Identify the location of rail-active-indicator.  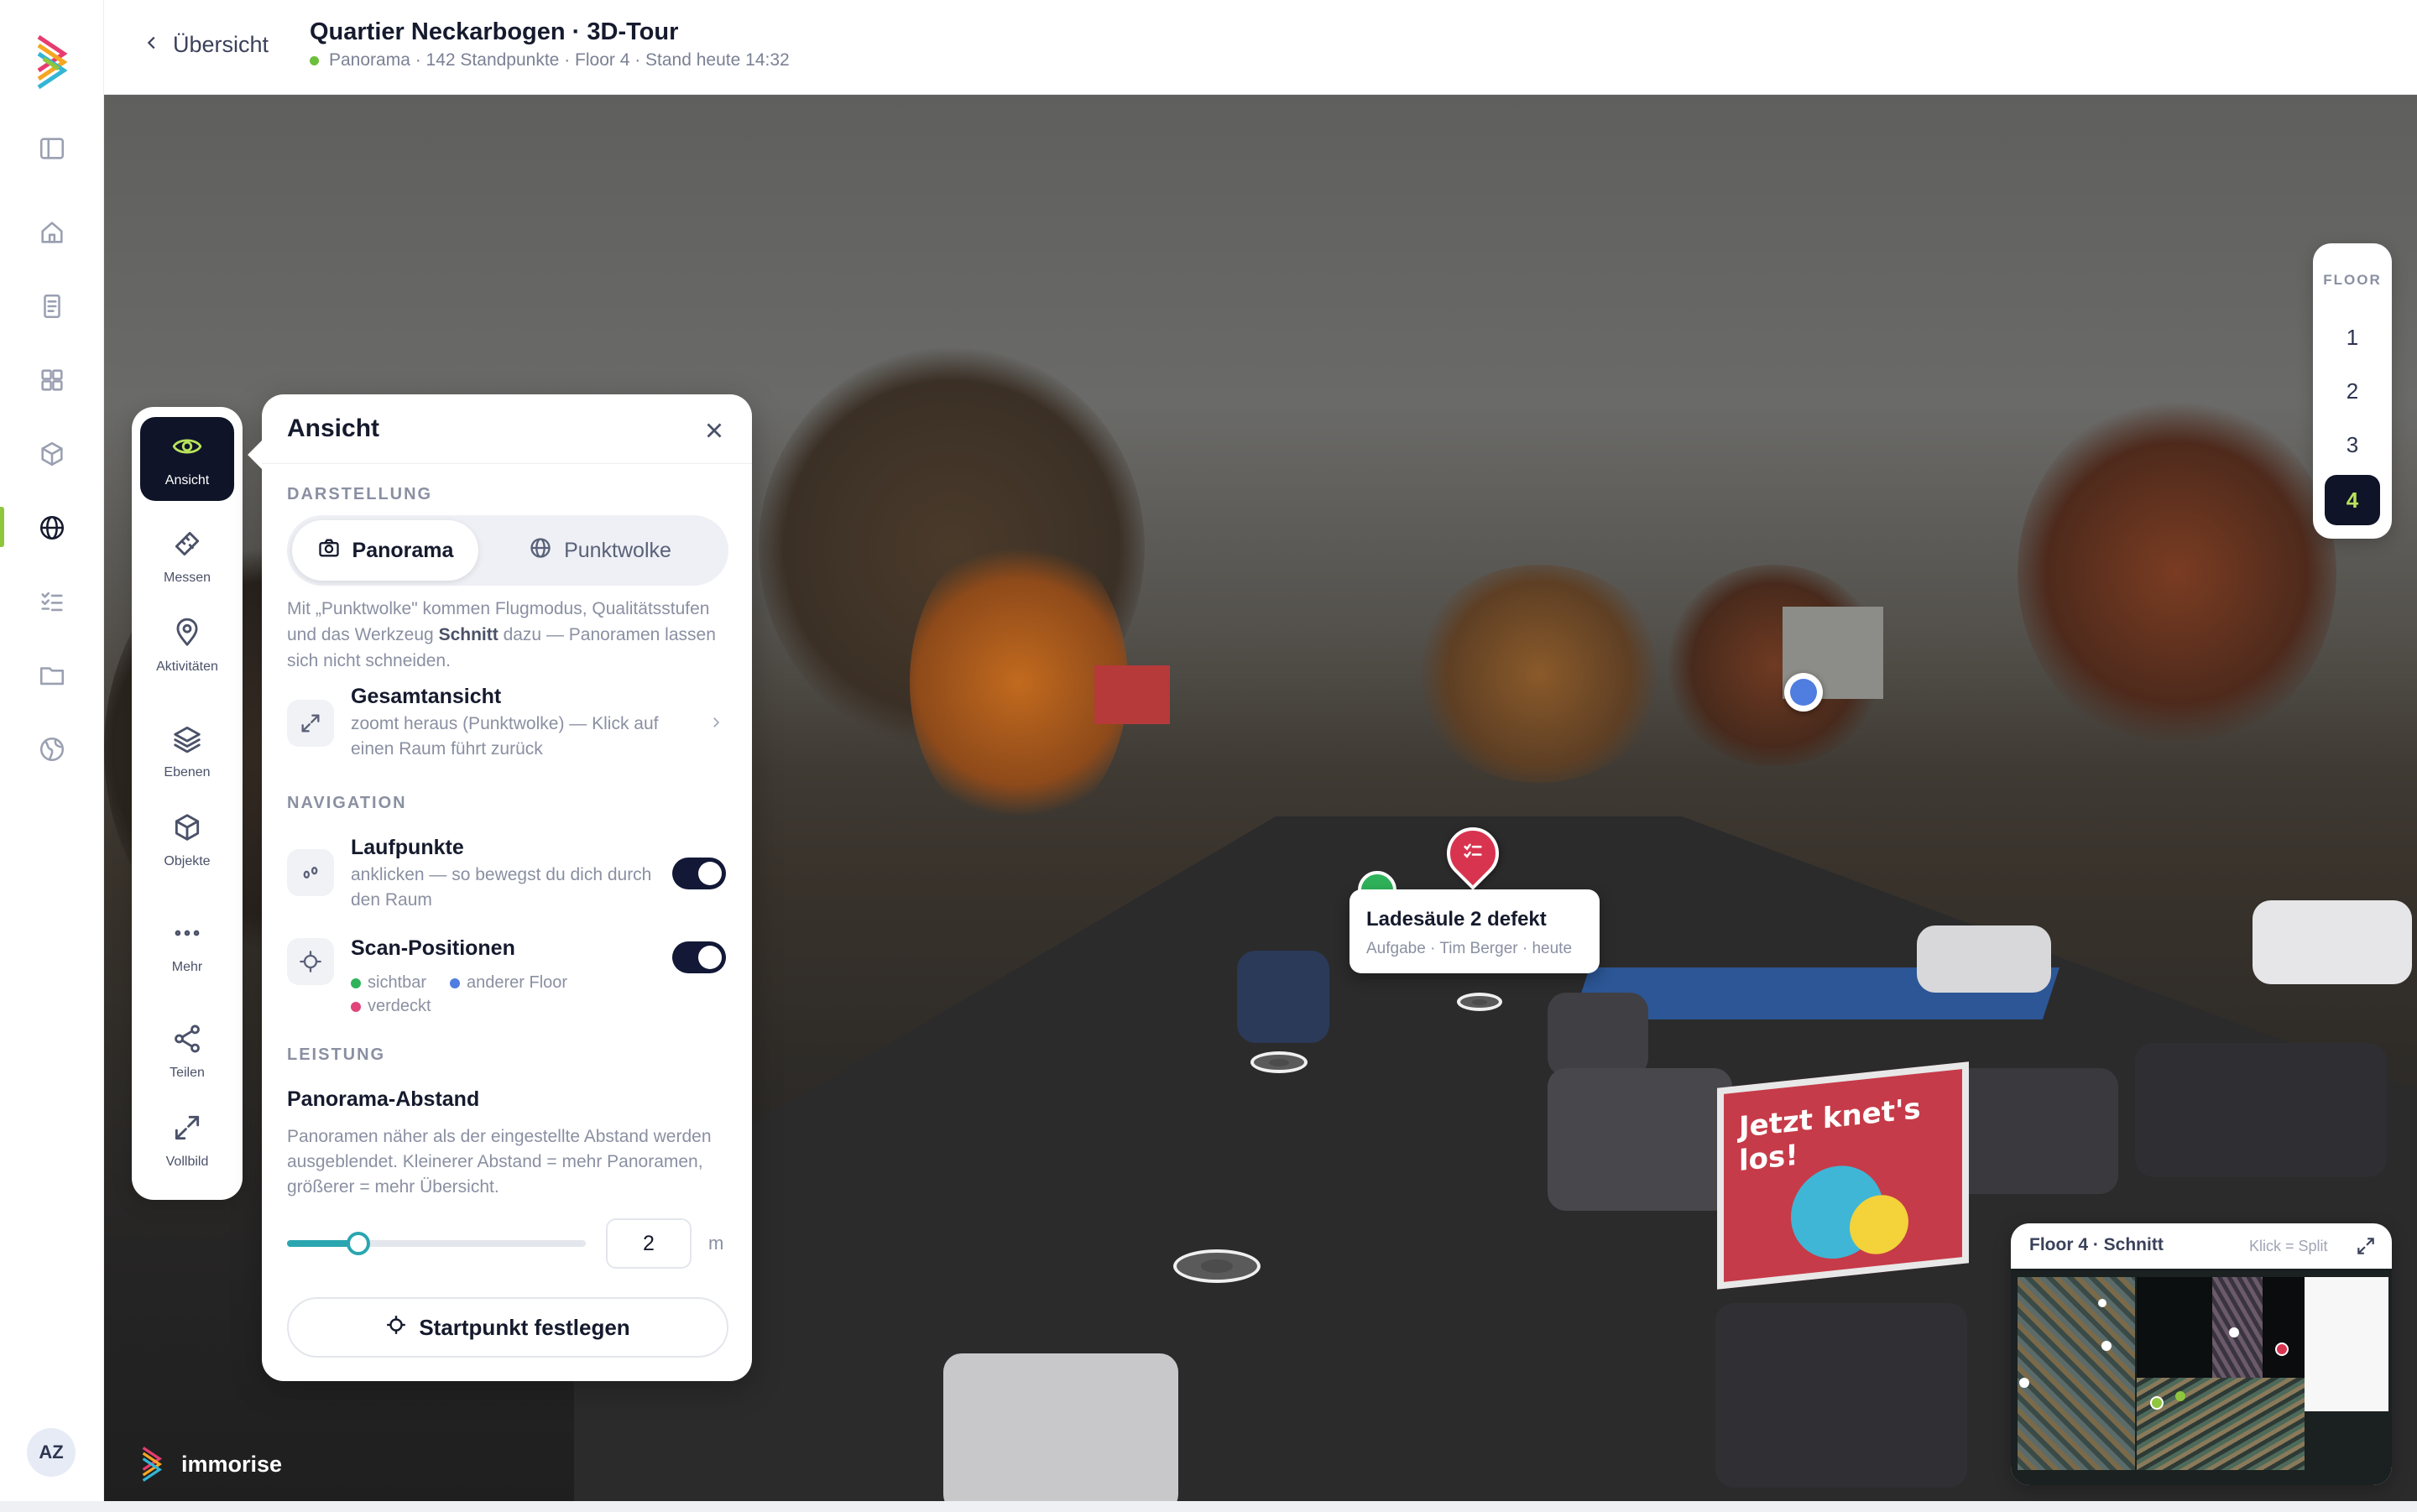
(2, 527).